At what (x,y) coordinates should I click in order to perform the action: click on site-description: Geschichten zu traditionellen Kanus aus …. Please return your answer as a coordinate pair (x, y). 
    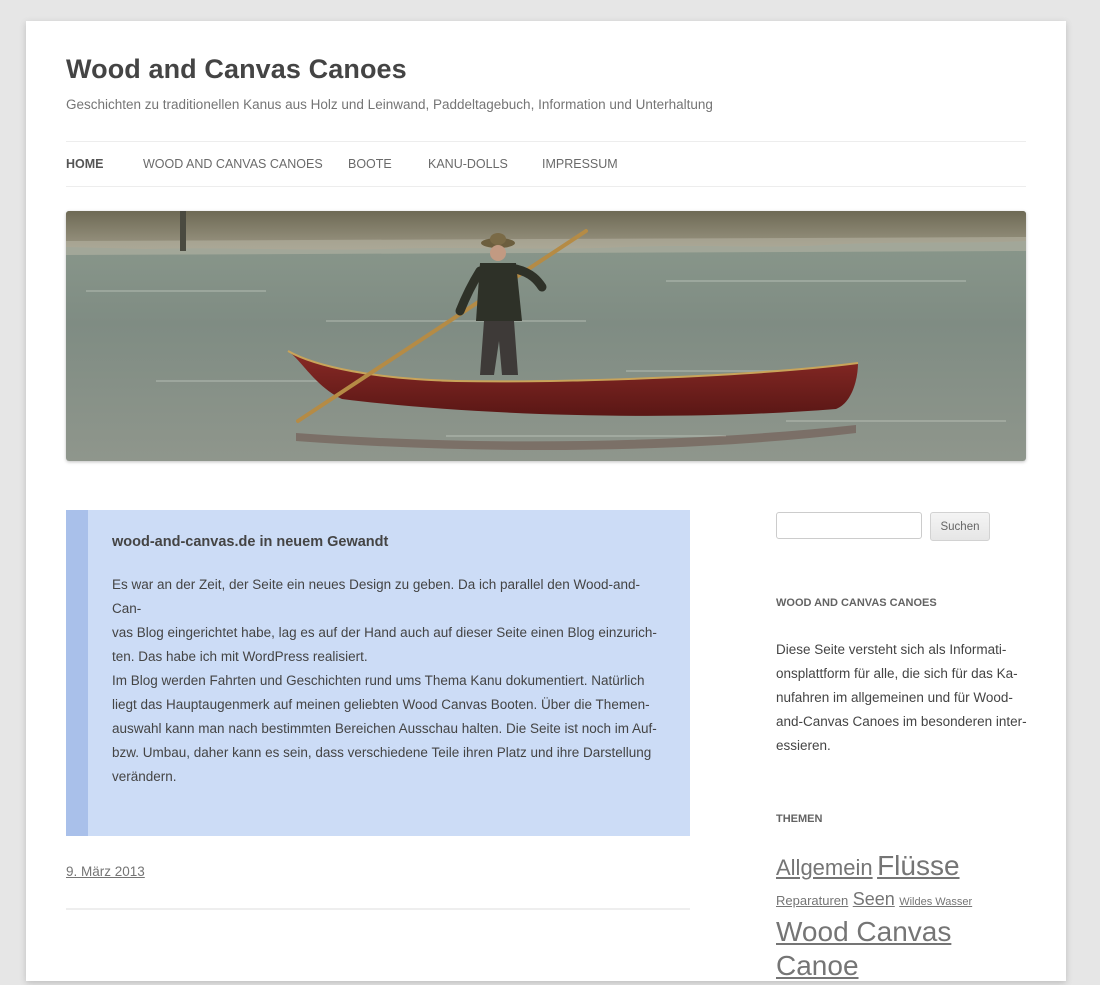
    Looking at the image, I should click on (389, 104).